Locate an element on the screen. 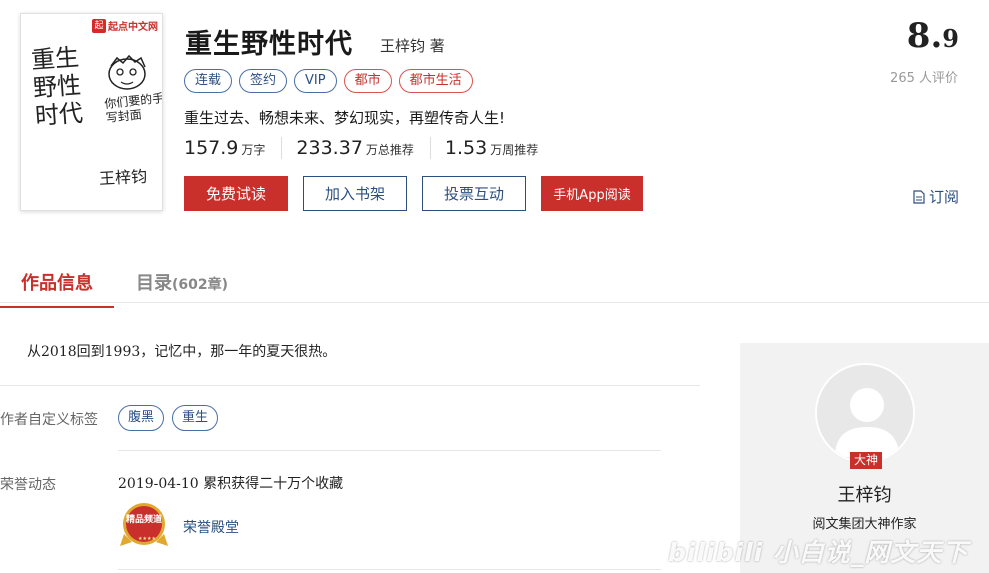 This screenshot has height=573, width=989. custom-tags-label: 作者自定义标签 is located at coordinates (49, 420).